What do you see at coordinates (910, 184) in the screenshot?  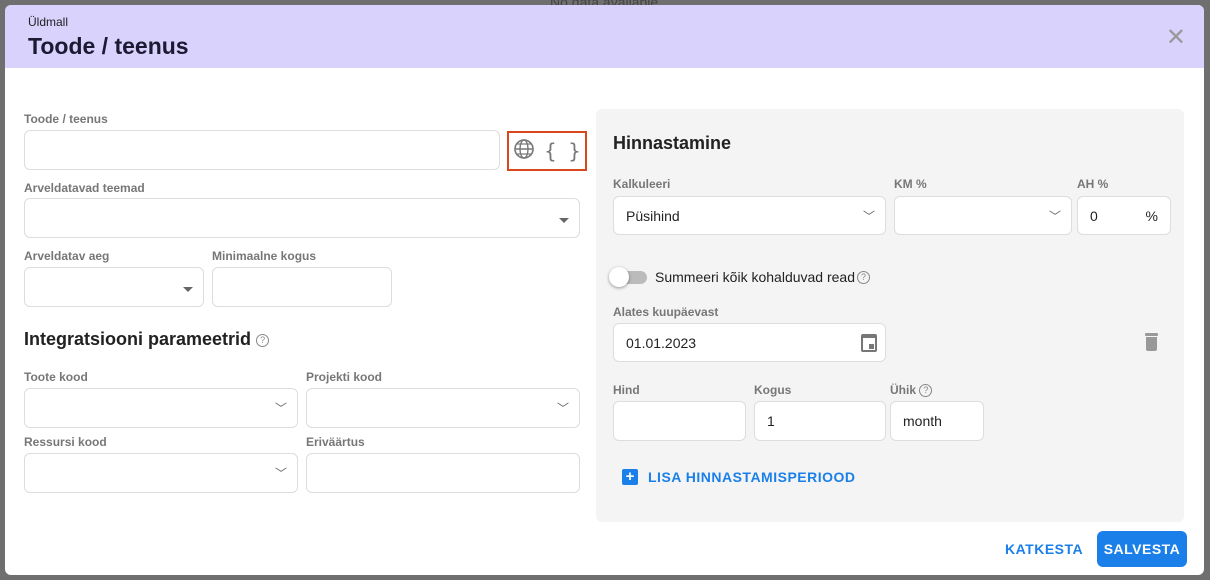 I see `vat-label: KM %` at bounding box center [910, 184].